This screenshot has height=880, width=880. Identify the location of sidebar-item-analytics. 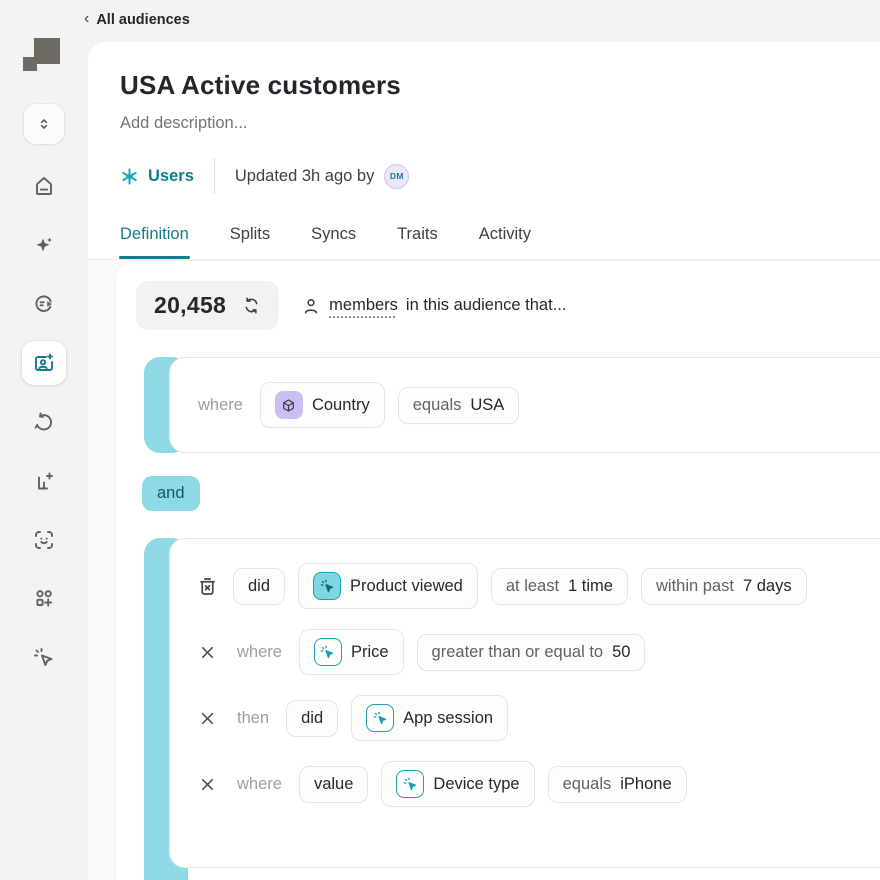
(44, 481).